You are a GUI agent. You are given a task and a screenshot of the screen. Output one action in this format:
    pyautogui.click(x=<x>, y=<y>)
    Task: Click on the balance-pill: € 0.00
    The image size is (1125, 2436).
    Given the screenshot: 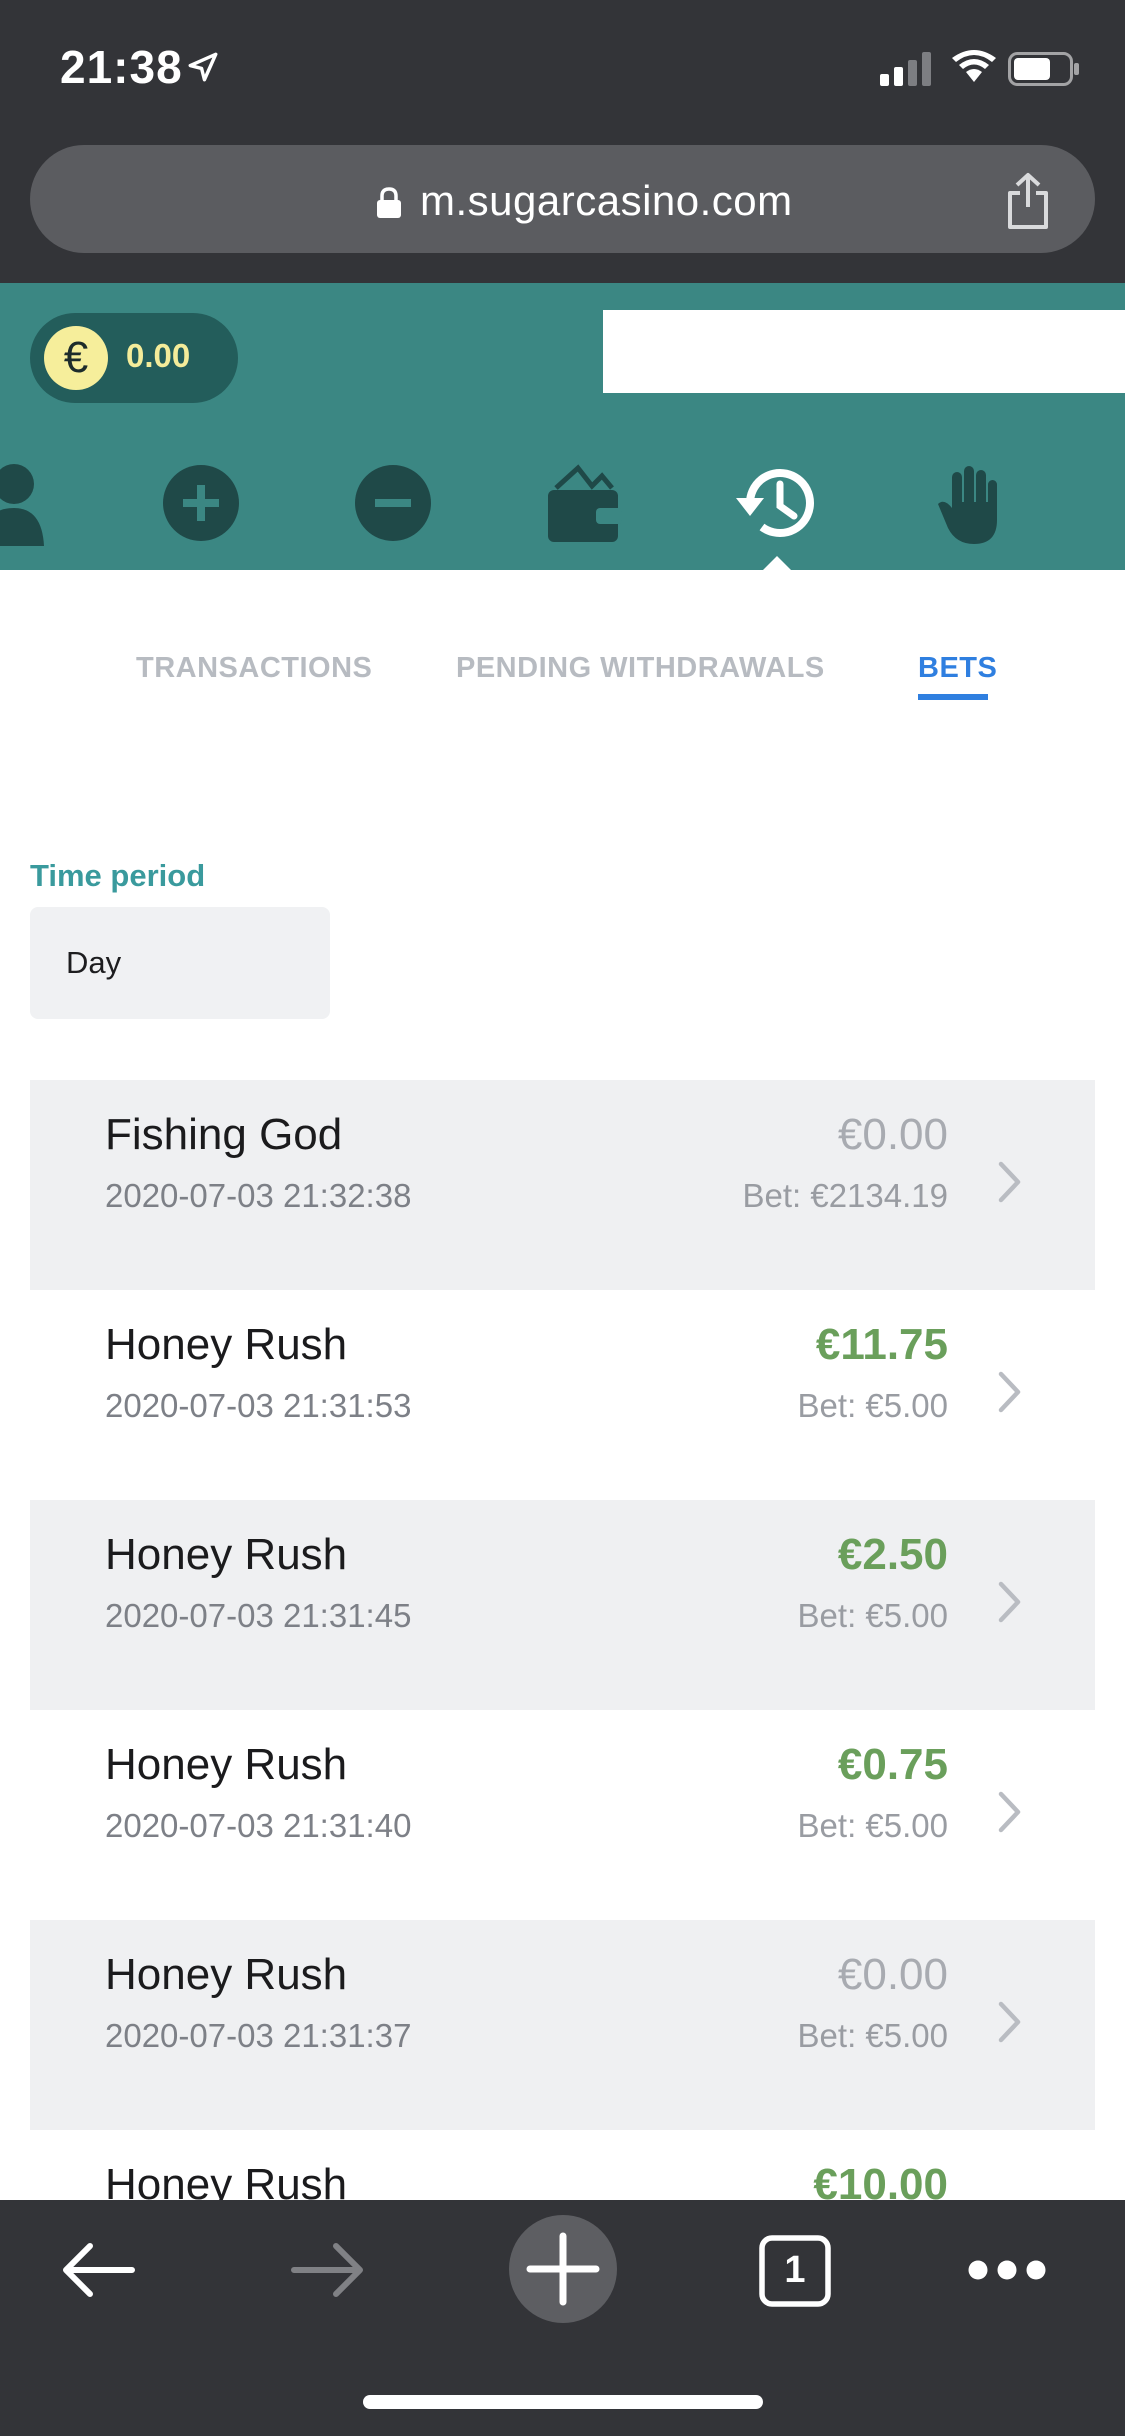 What is the action you would take?
    pyautogui.click(x=134, y=358)
    